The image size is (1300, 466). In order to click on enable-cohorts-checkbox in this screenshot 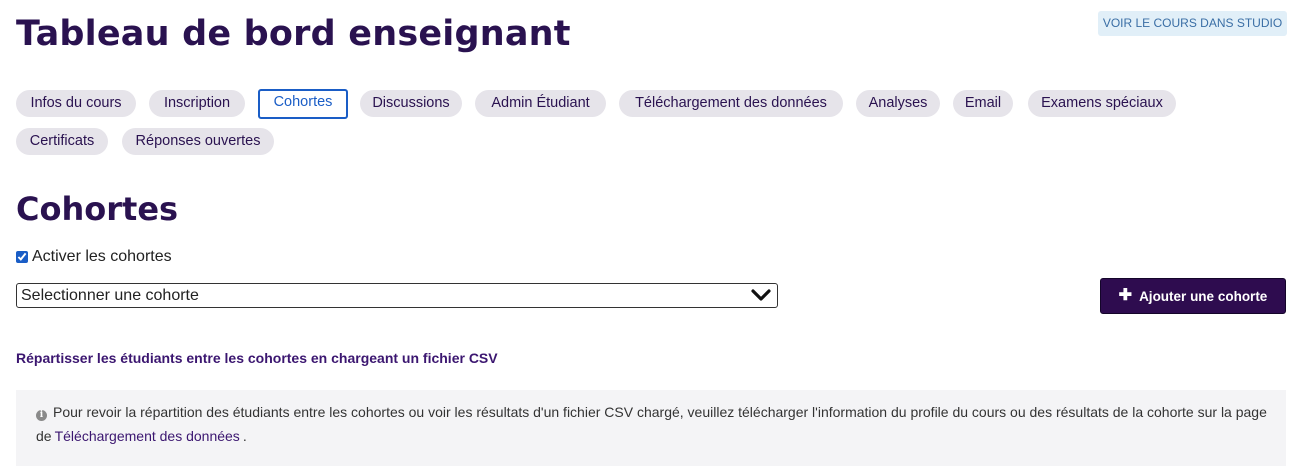, I will do `click(22, 257)`.